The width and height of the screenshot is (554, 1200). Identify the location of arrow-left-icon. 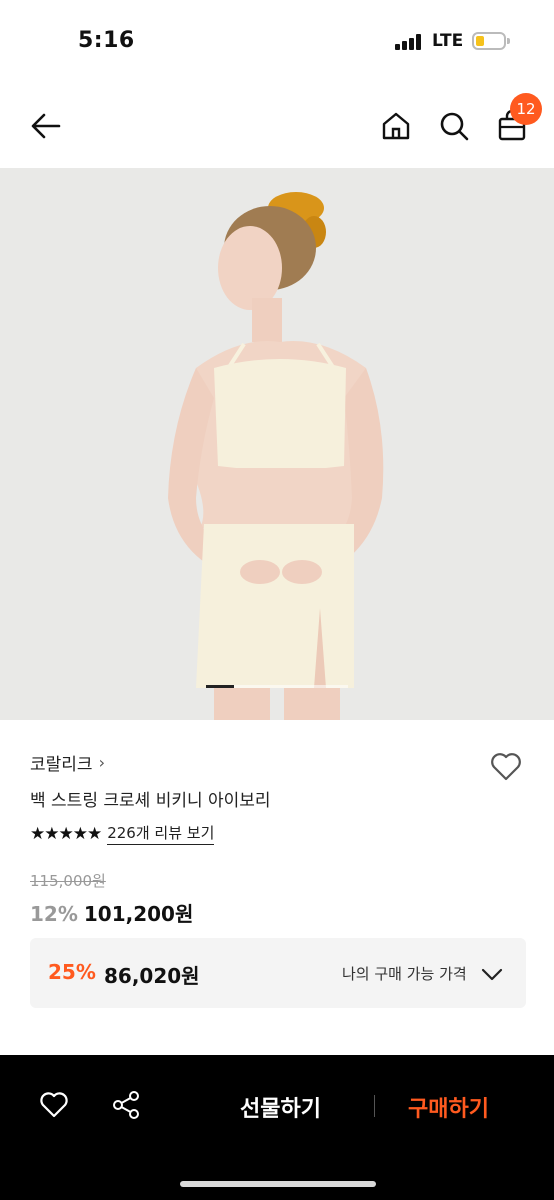
(46, 126).